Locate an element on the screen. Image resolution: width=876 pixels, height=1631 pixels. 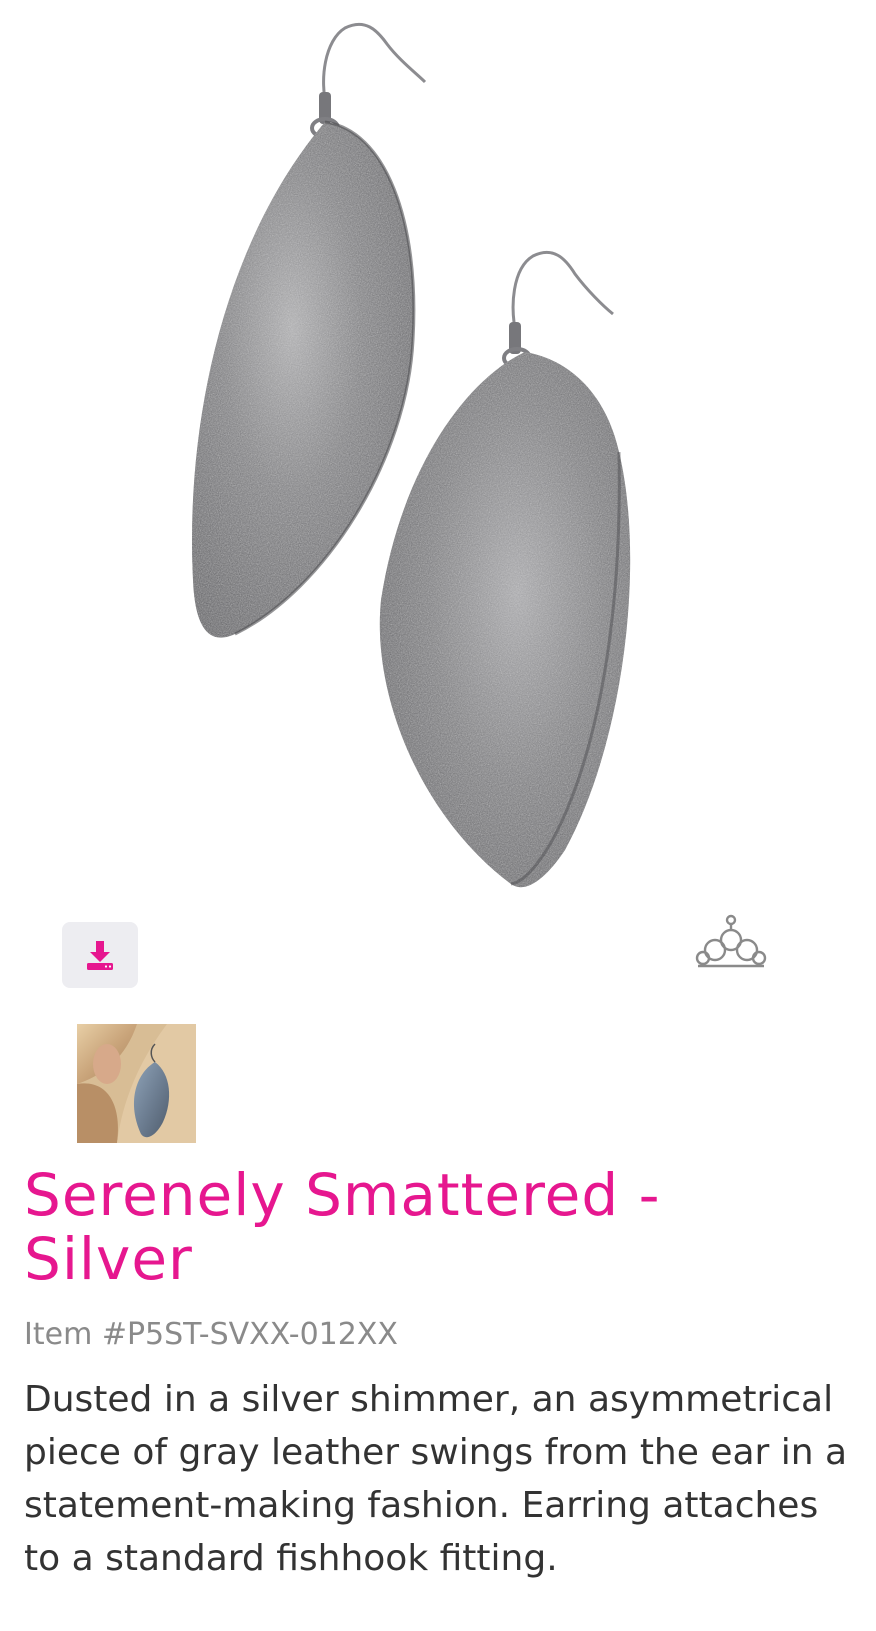
download-icon is located at coordinates (100, 955).